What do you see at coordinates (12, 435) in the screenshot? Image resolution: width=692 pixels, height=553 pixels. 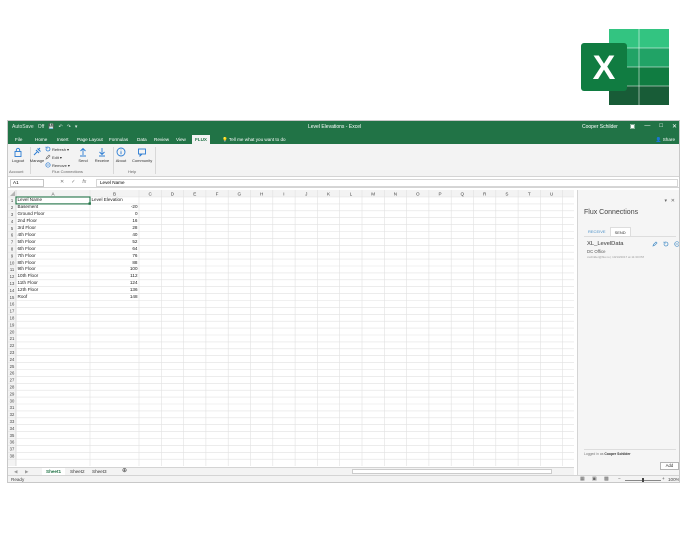 I see `row-header: 35` at bounding box center [12, 435].